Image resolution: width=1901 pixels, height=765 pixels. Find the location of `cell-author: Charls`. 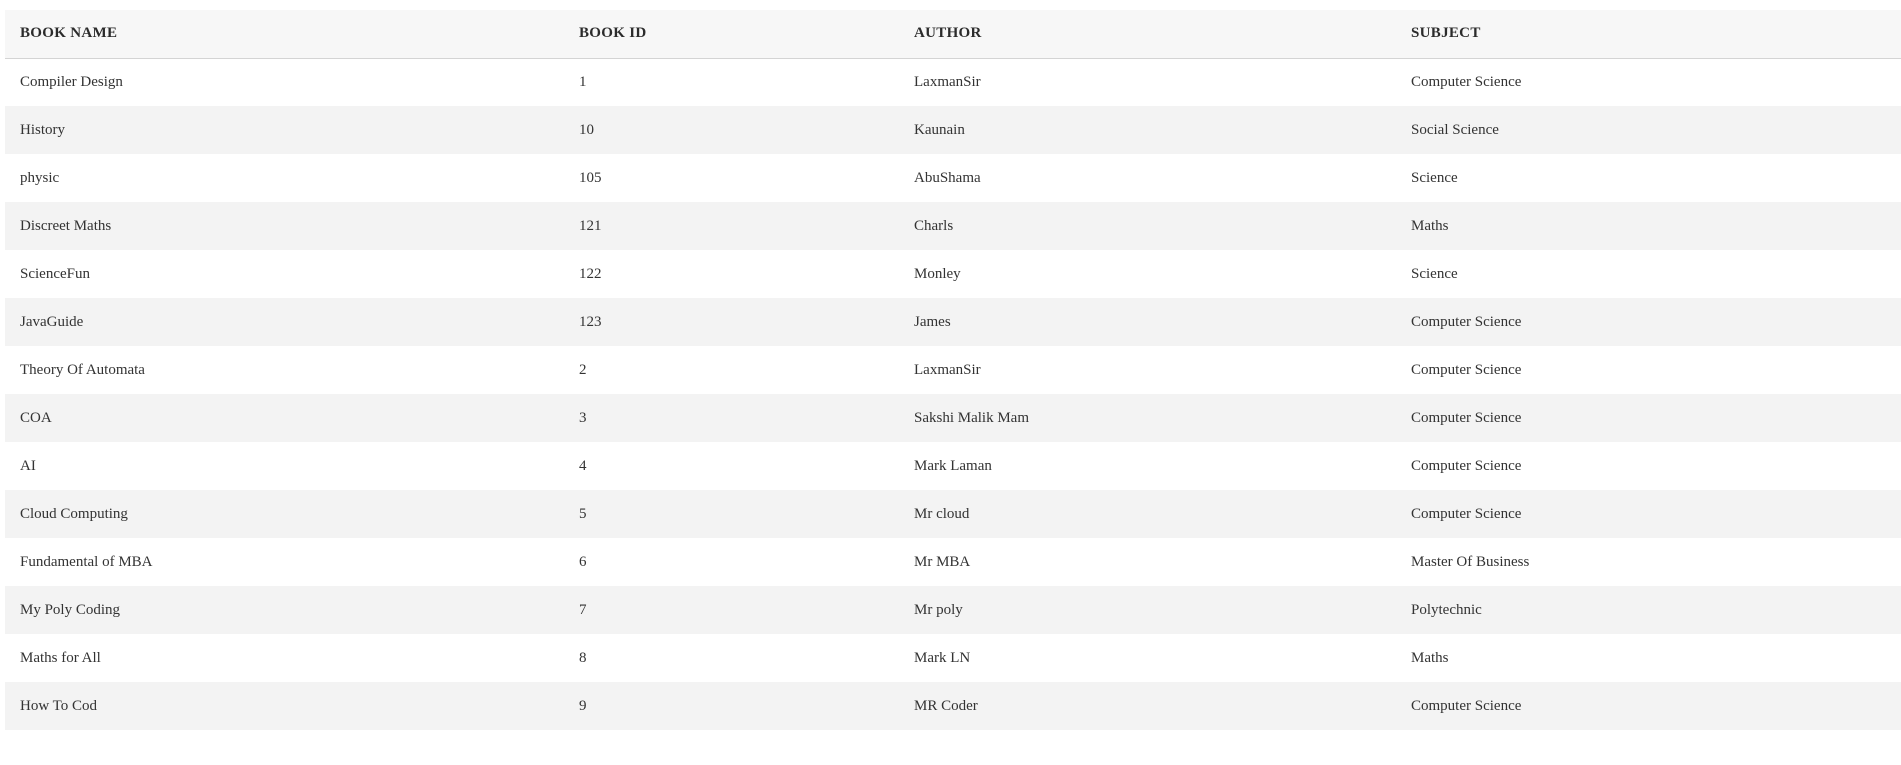

cell-author: Charls is located at coordinates (934, 225).